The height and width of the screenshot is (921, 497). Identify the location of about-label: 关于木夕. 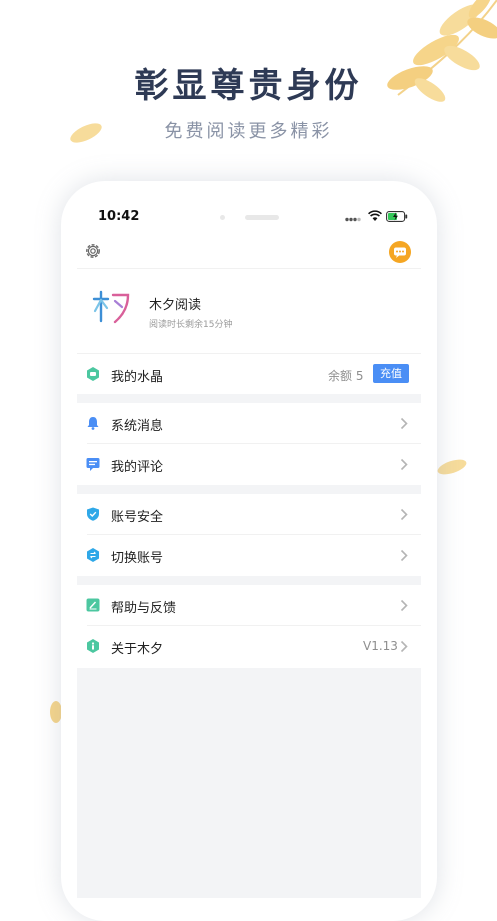
(137, 649).